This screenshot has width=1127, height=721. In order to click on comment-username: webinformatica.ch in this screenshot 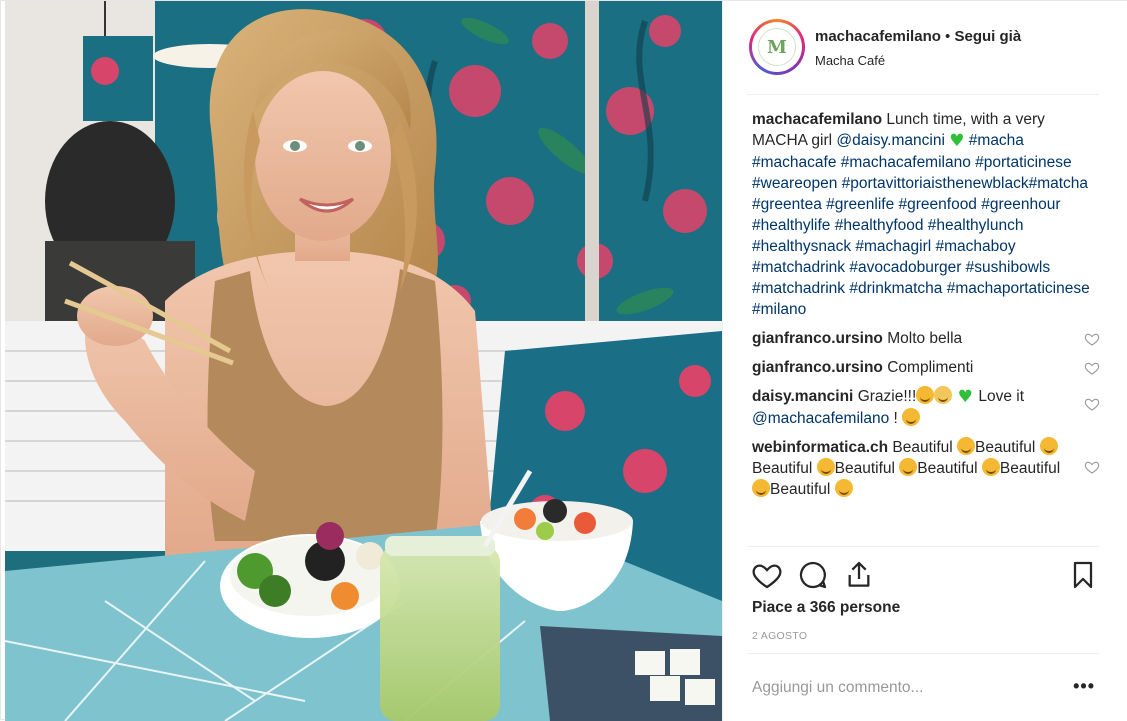, I will do `click(820, 447)`.